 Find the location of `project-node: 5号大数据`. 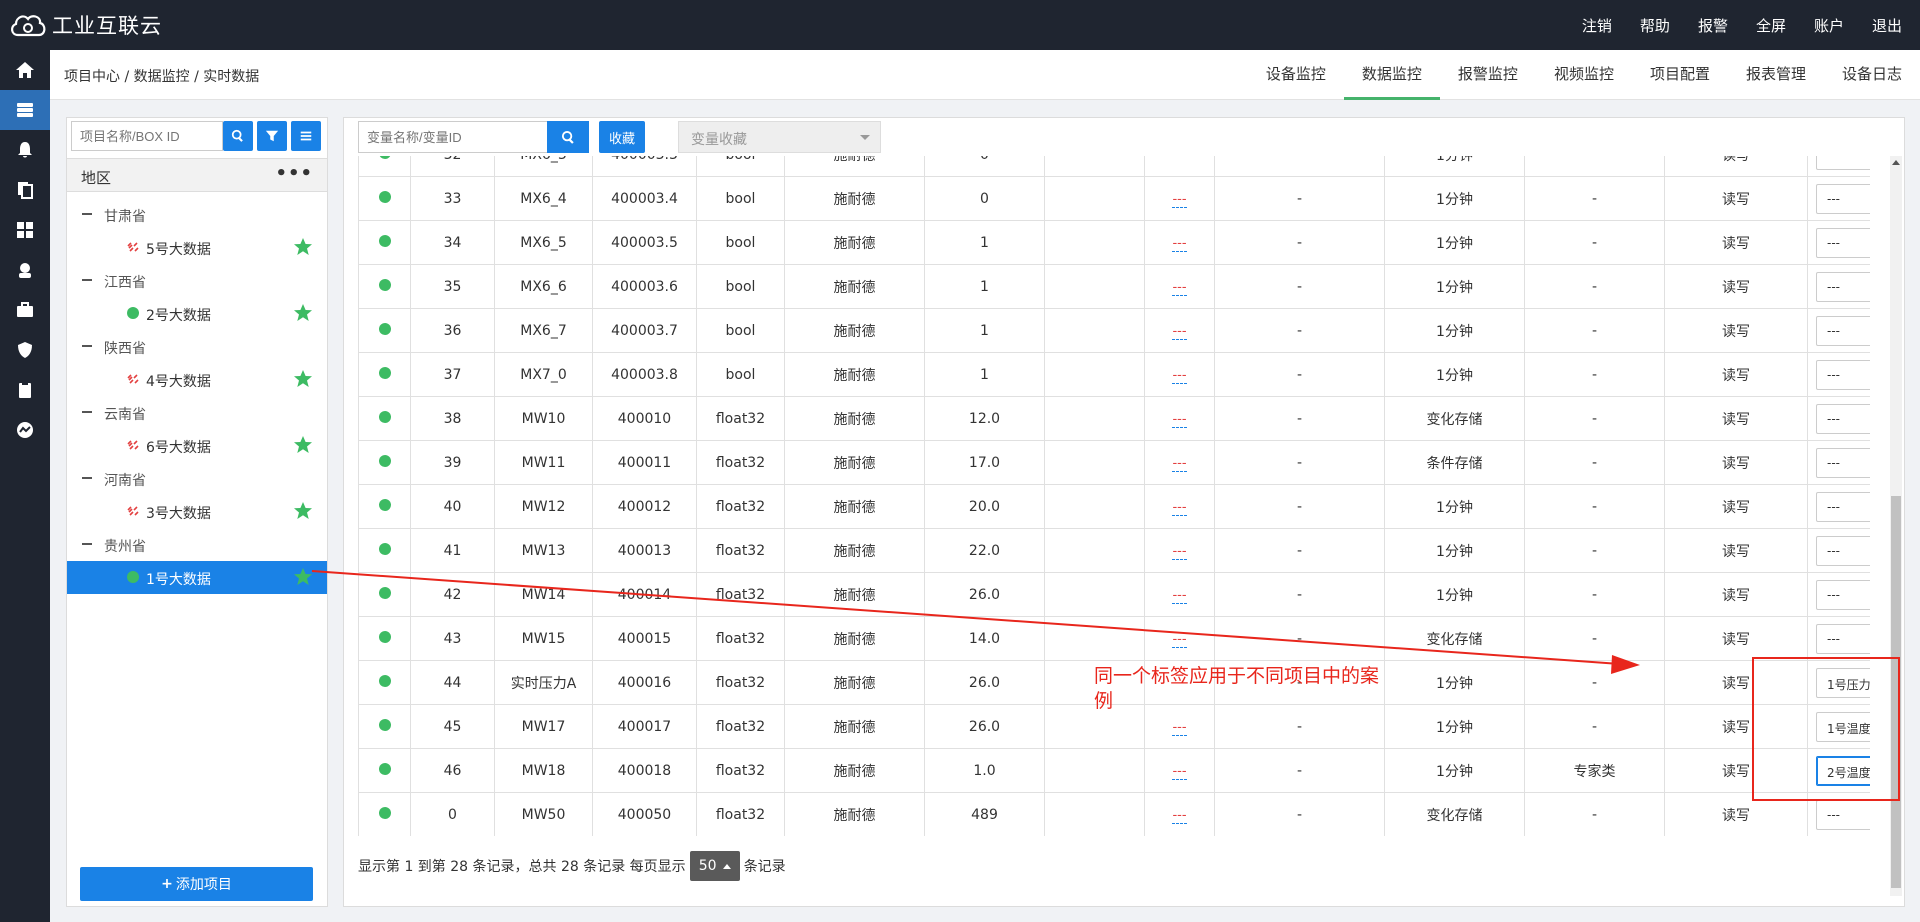

project-node: 5号大数据 is located at coordinates (197, 247).